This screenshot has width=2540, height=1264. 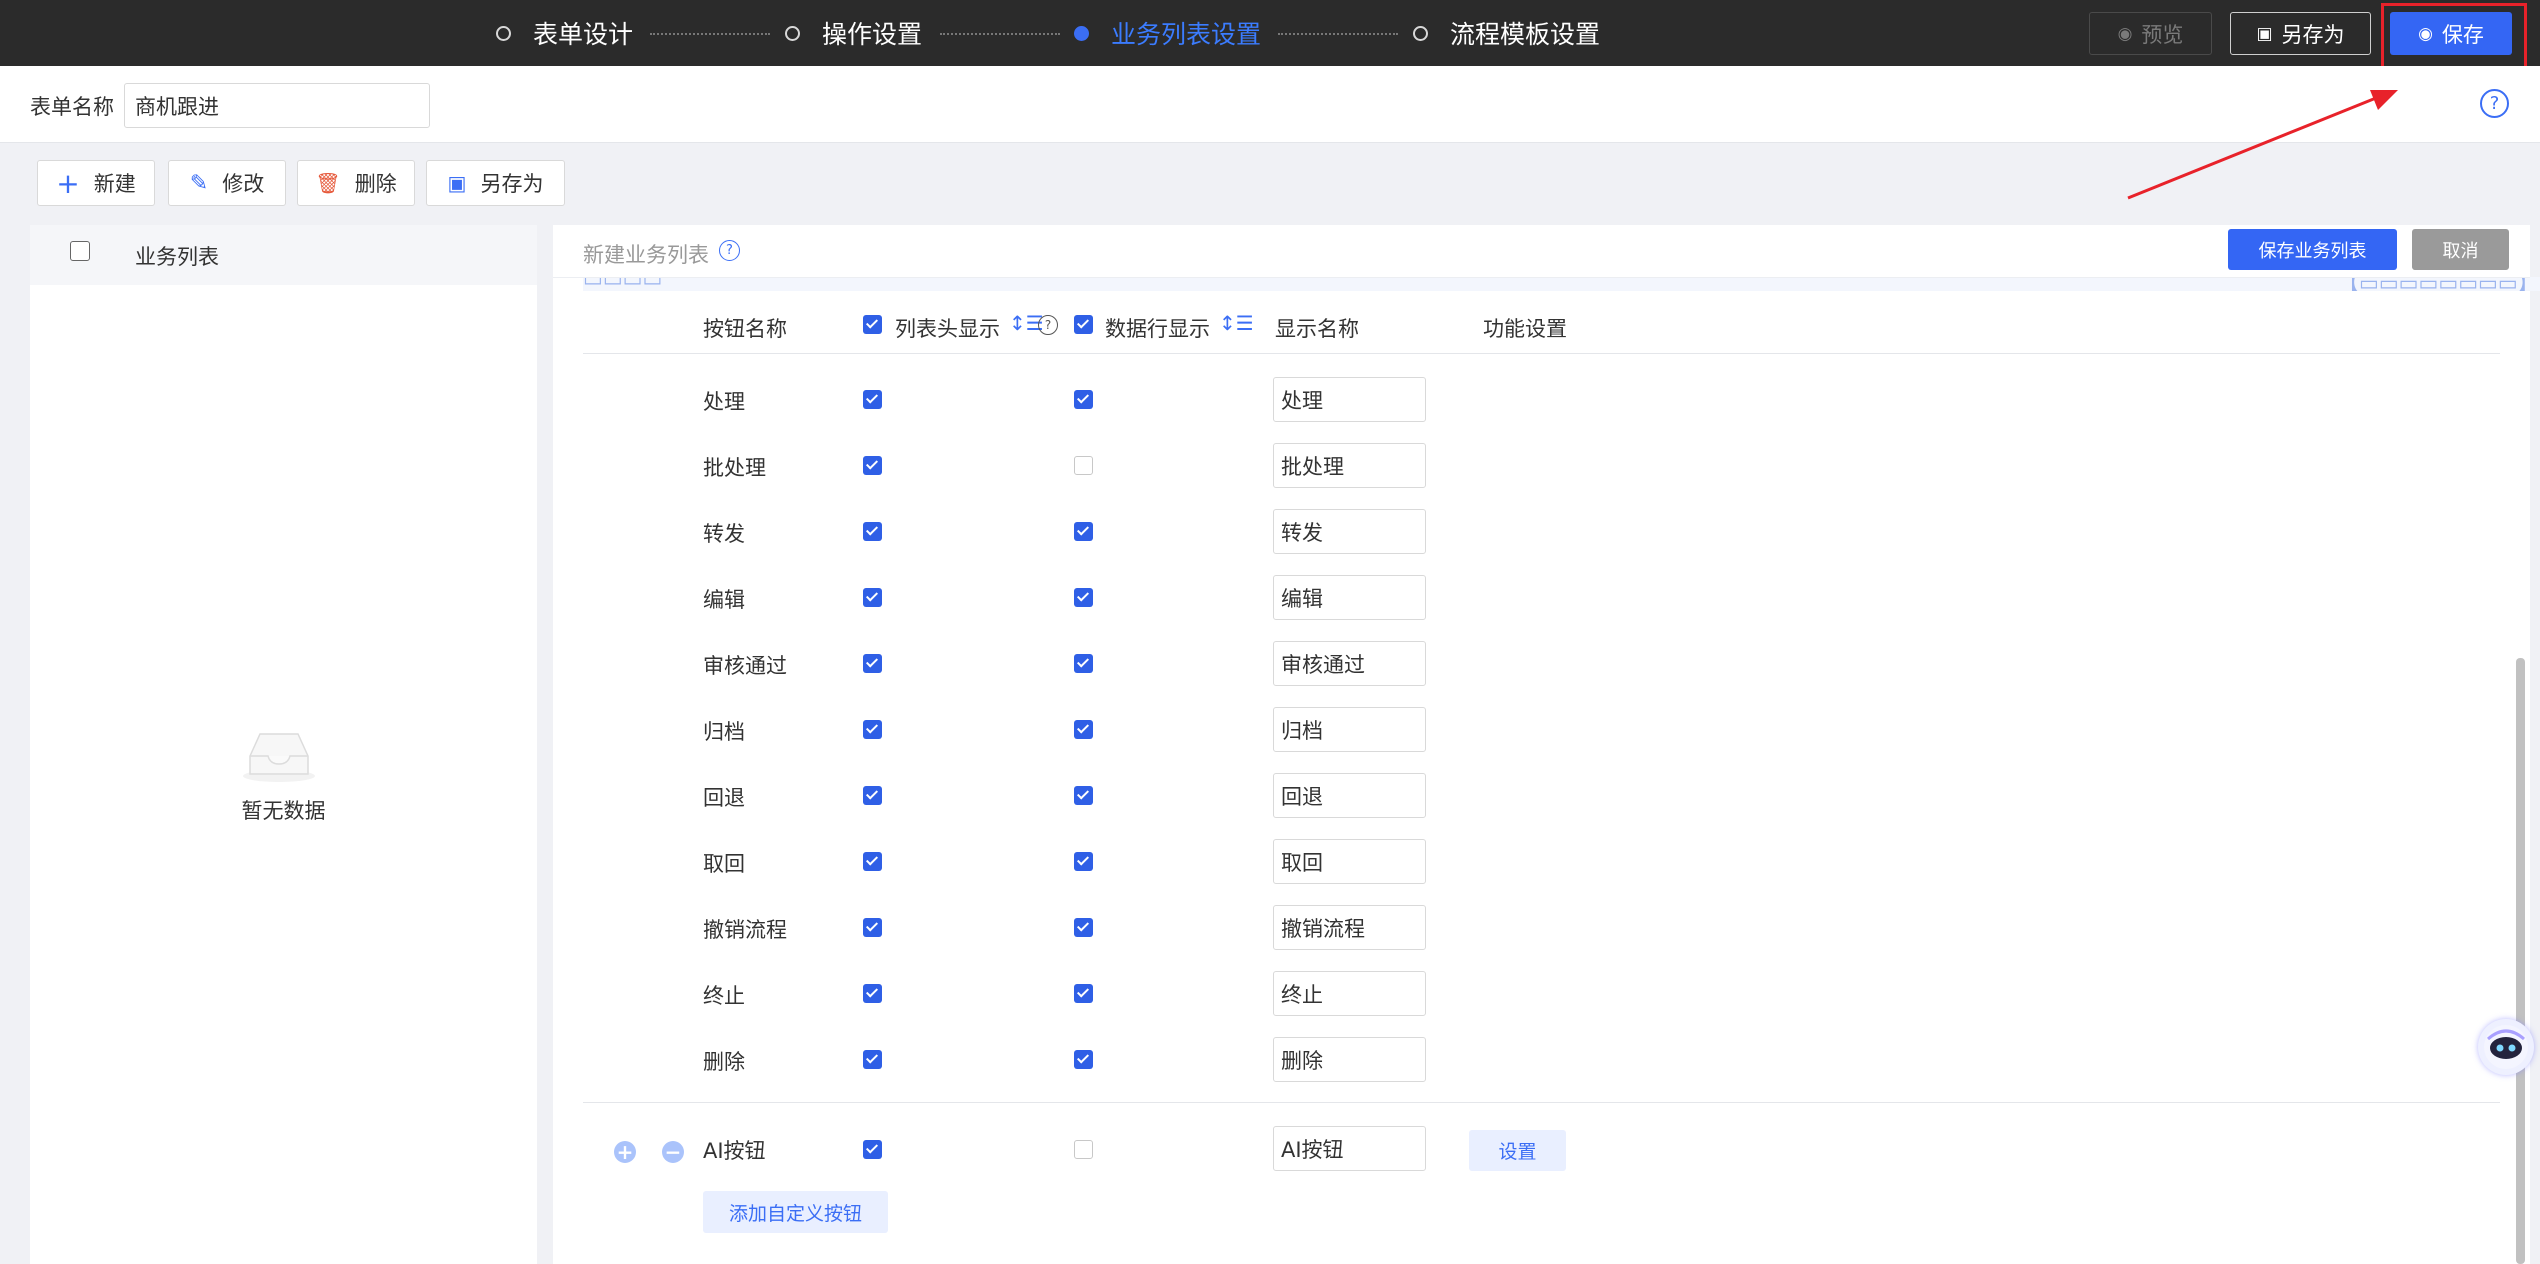 I want to click on section-heading-peek: ▭▭▭▭ 【▭▭▭▭▭▭▭▭】, so click(x=1561, y=284).